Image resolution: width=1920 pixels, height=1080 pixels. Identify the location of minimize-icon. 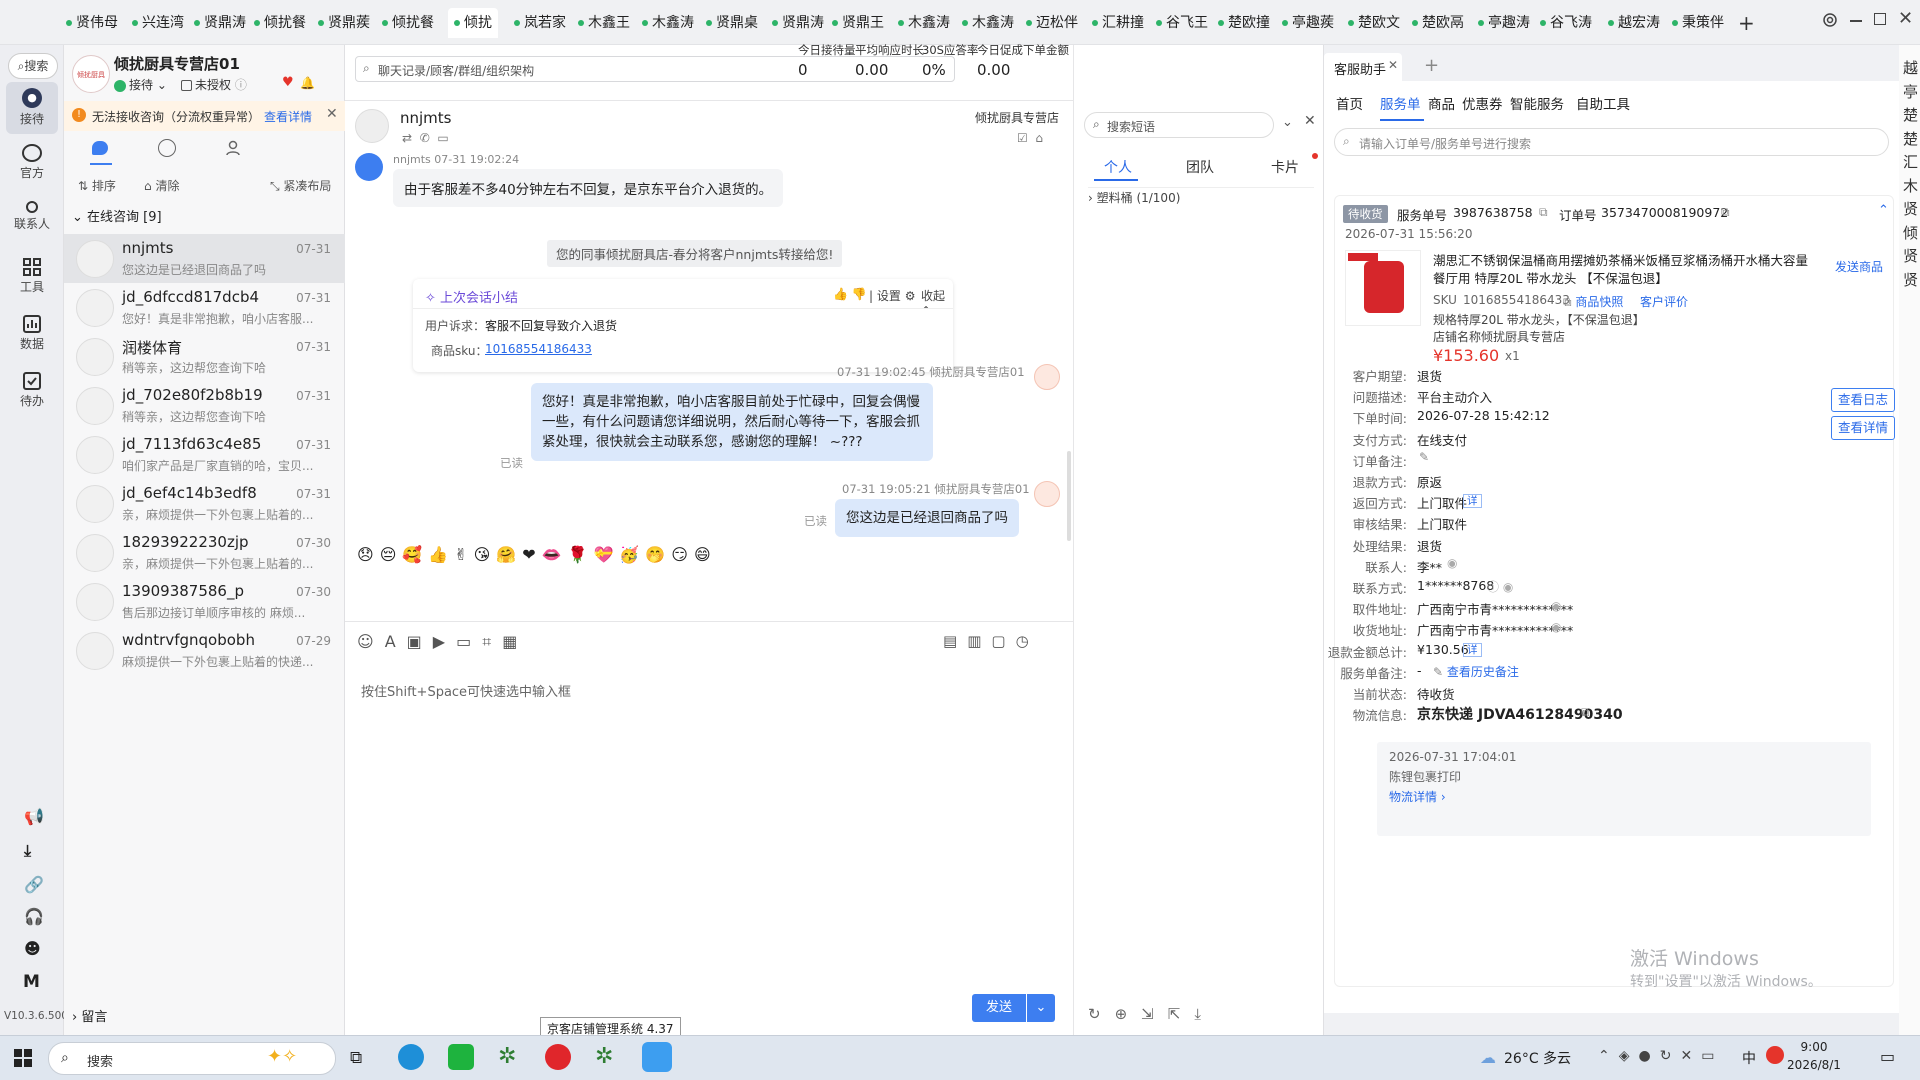
(1856, 21).